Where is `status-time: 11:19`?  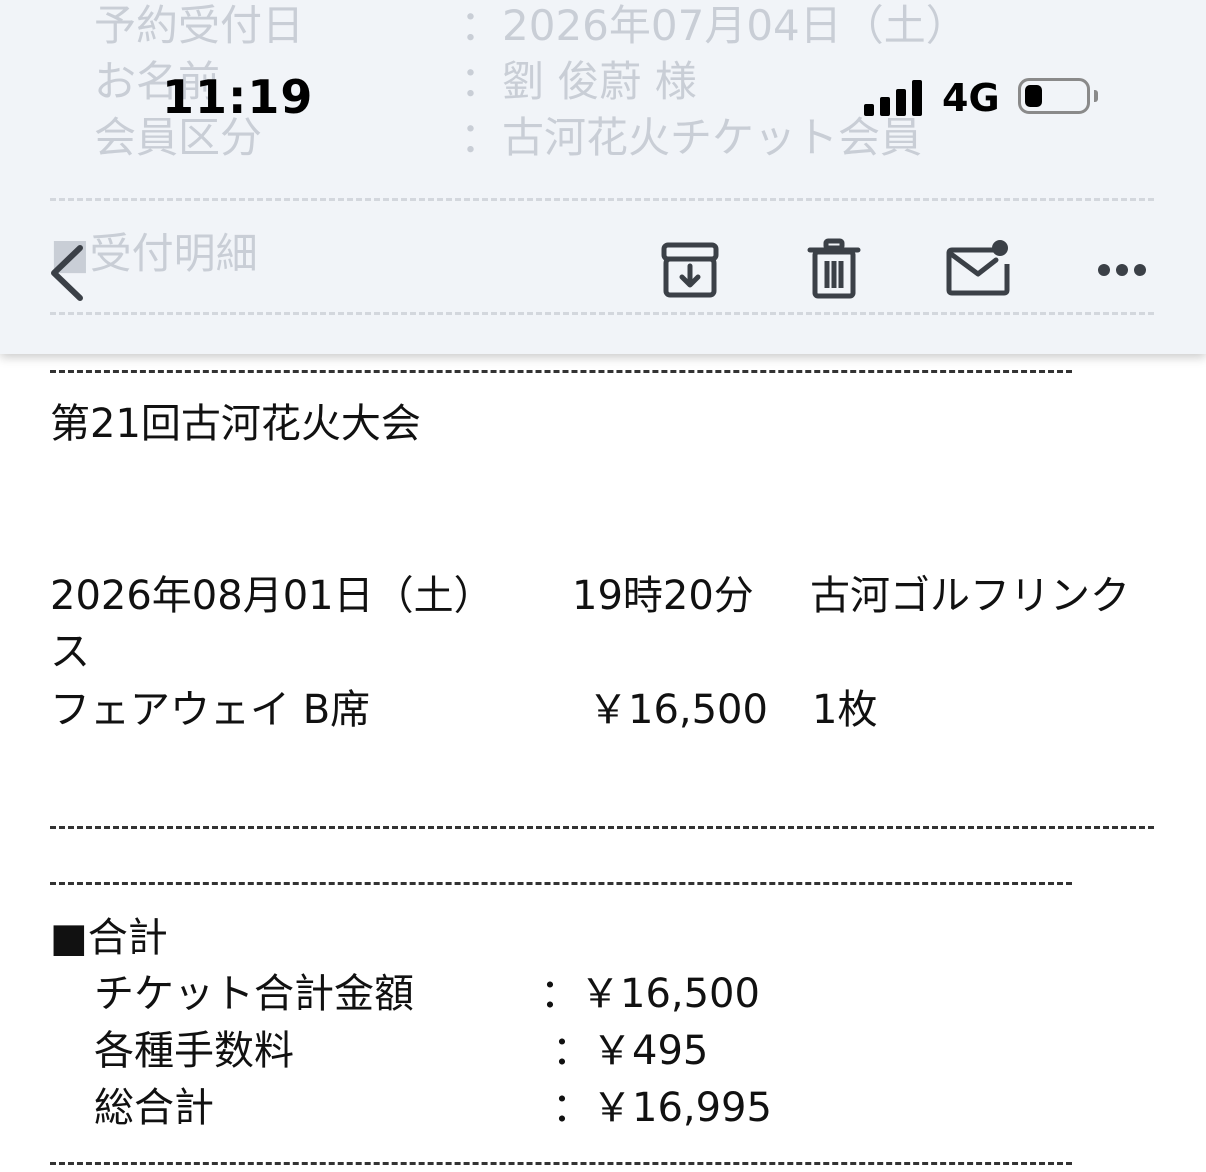 status-time: 11:19 is located at coordinates (238, 97).